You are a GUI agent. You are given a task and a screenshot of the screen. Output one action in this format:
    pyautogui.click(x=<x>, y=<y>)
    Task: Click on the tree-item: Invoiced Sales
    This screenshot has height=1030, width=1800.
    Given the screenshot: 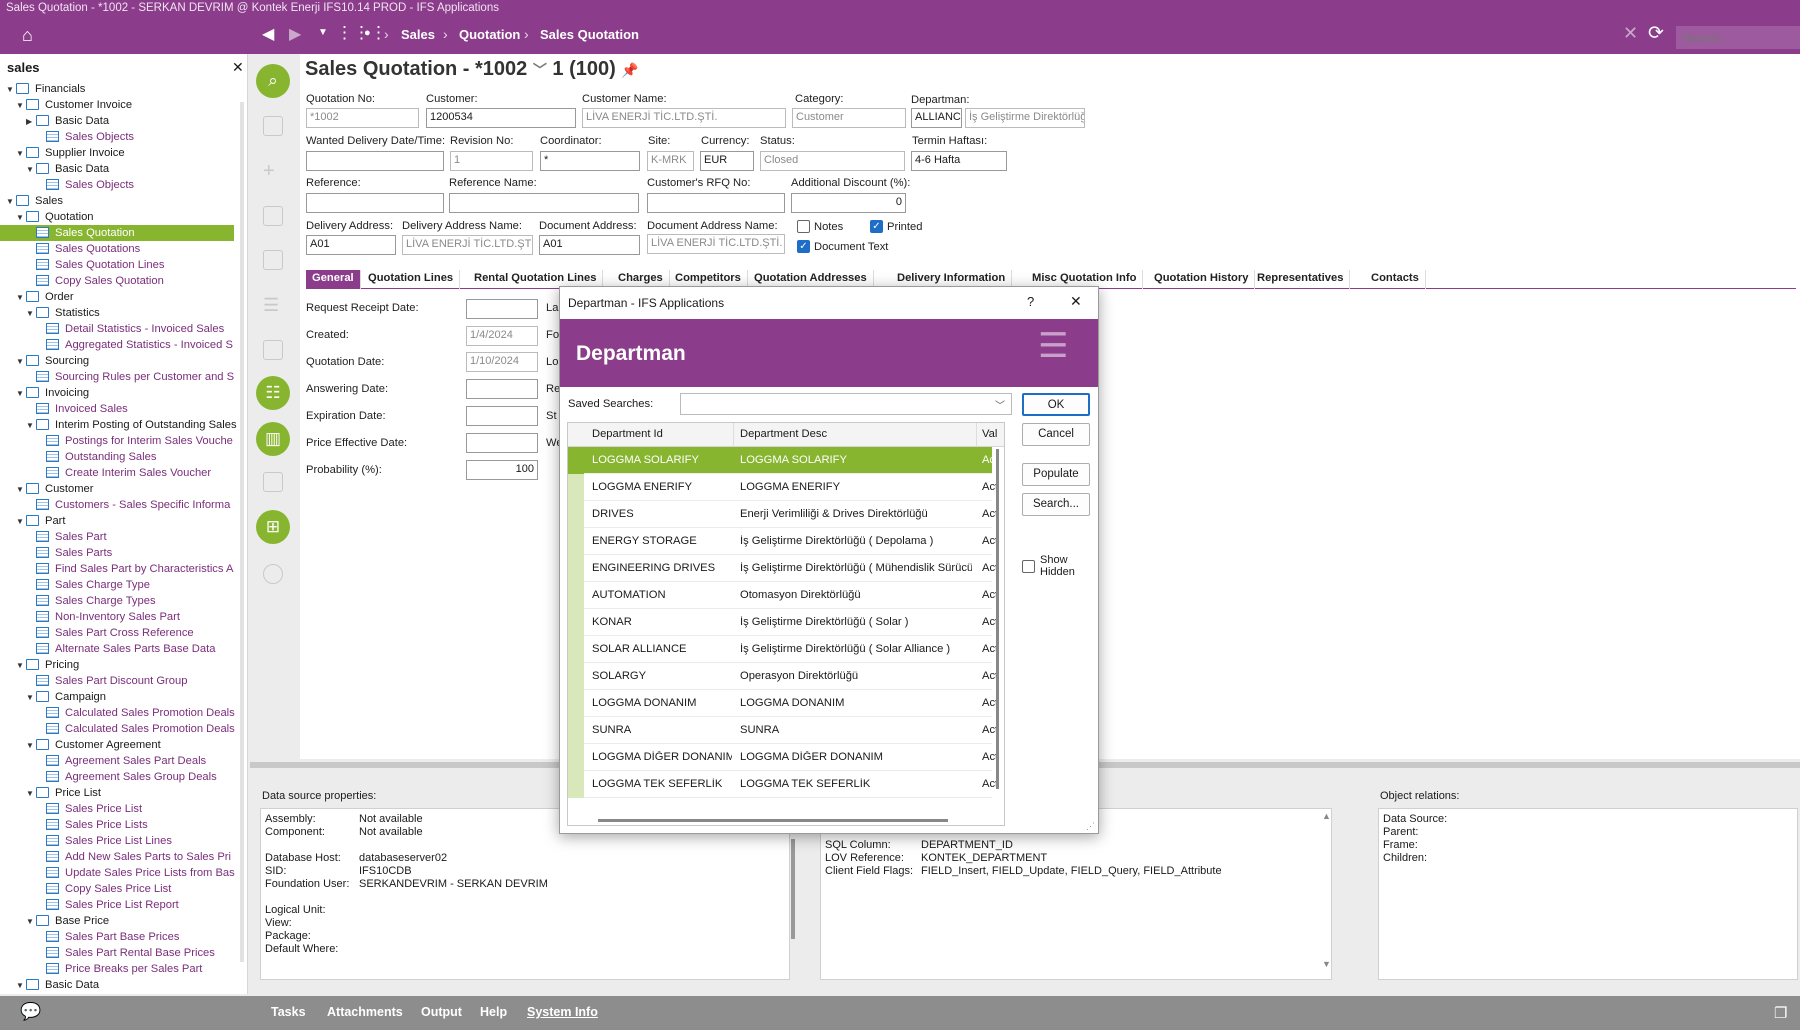 What is the action you would take?
    pyautogui.click(x=77, y=409)
    